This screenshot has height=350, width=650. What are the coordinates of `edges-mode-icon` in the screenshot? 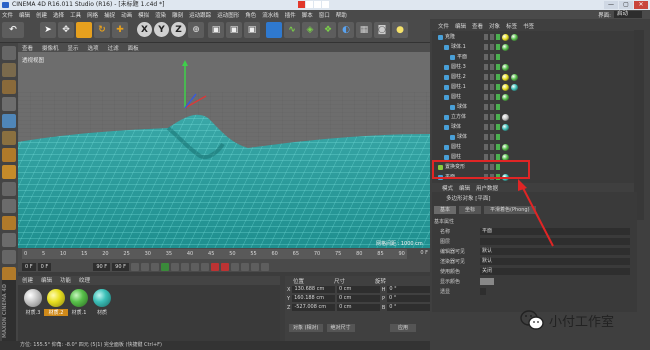 It's located at (9, 138).